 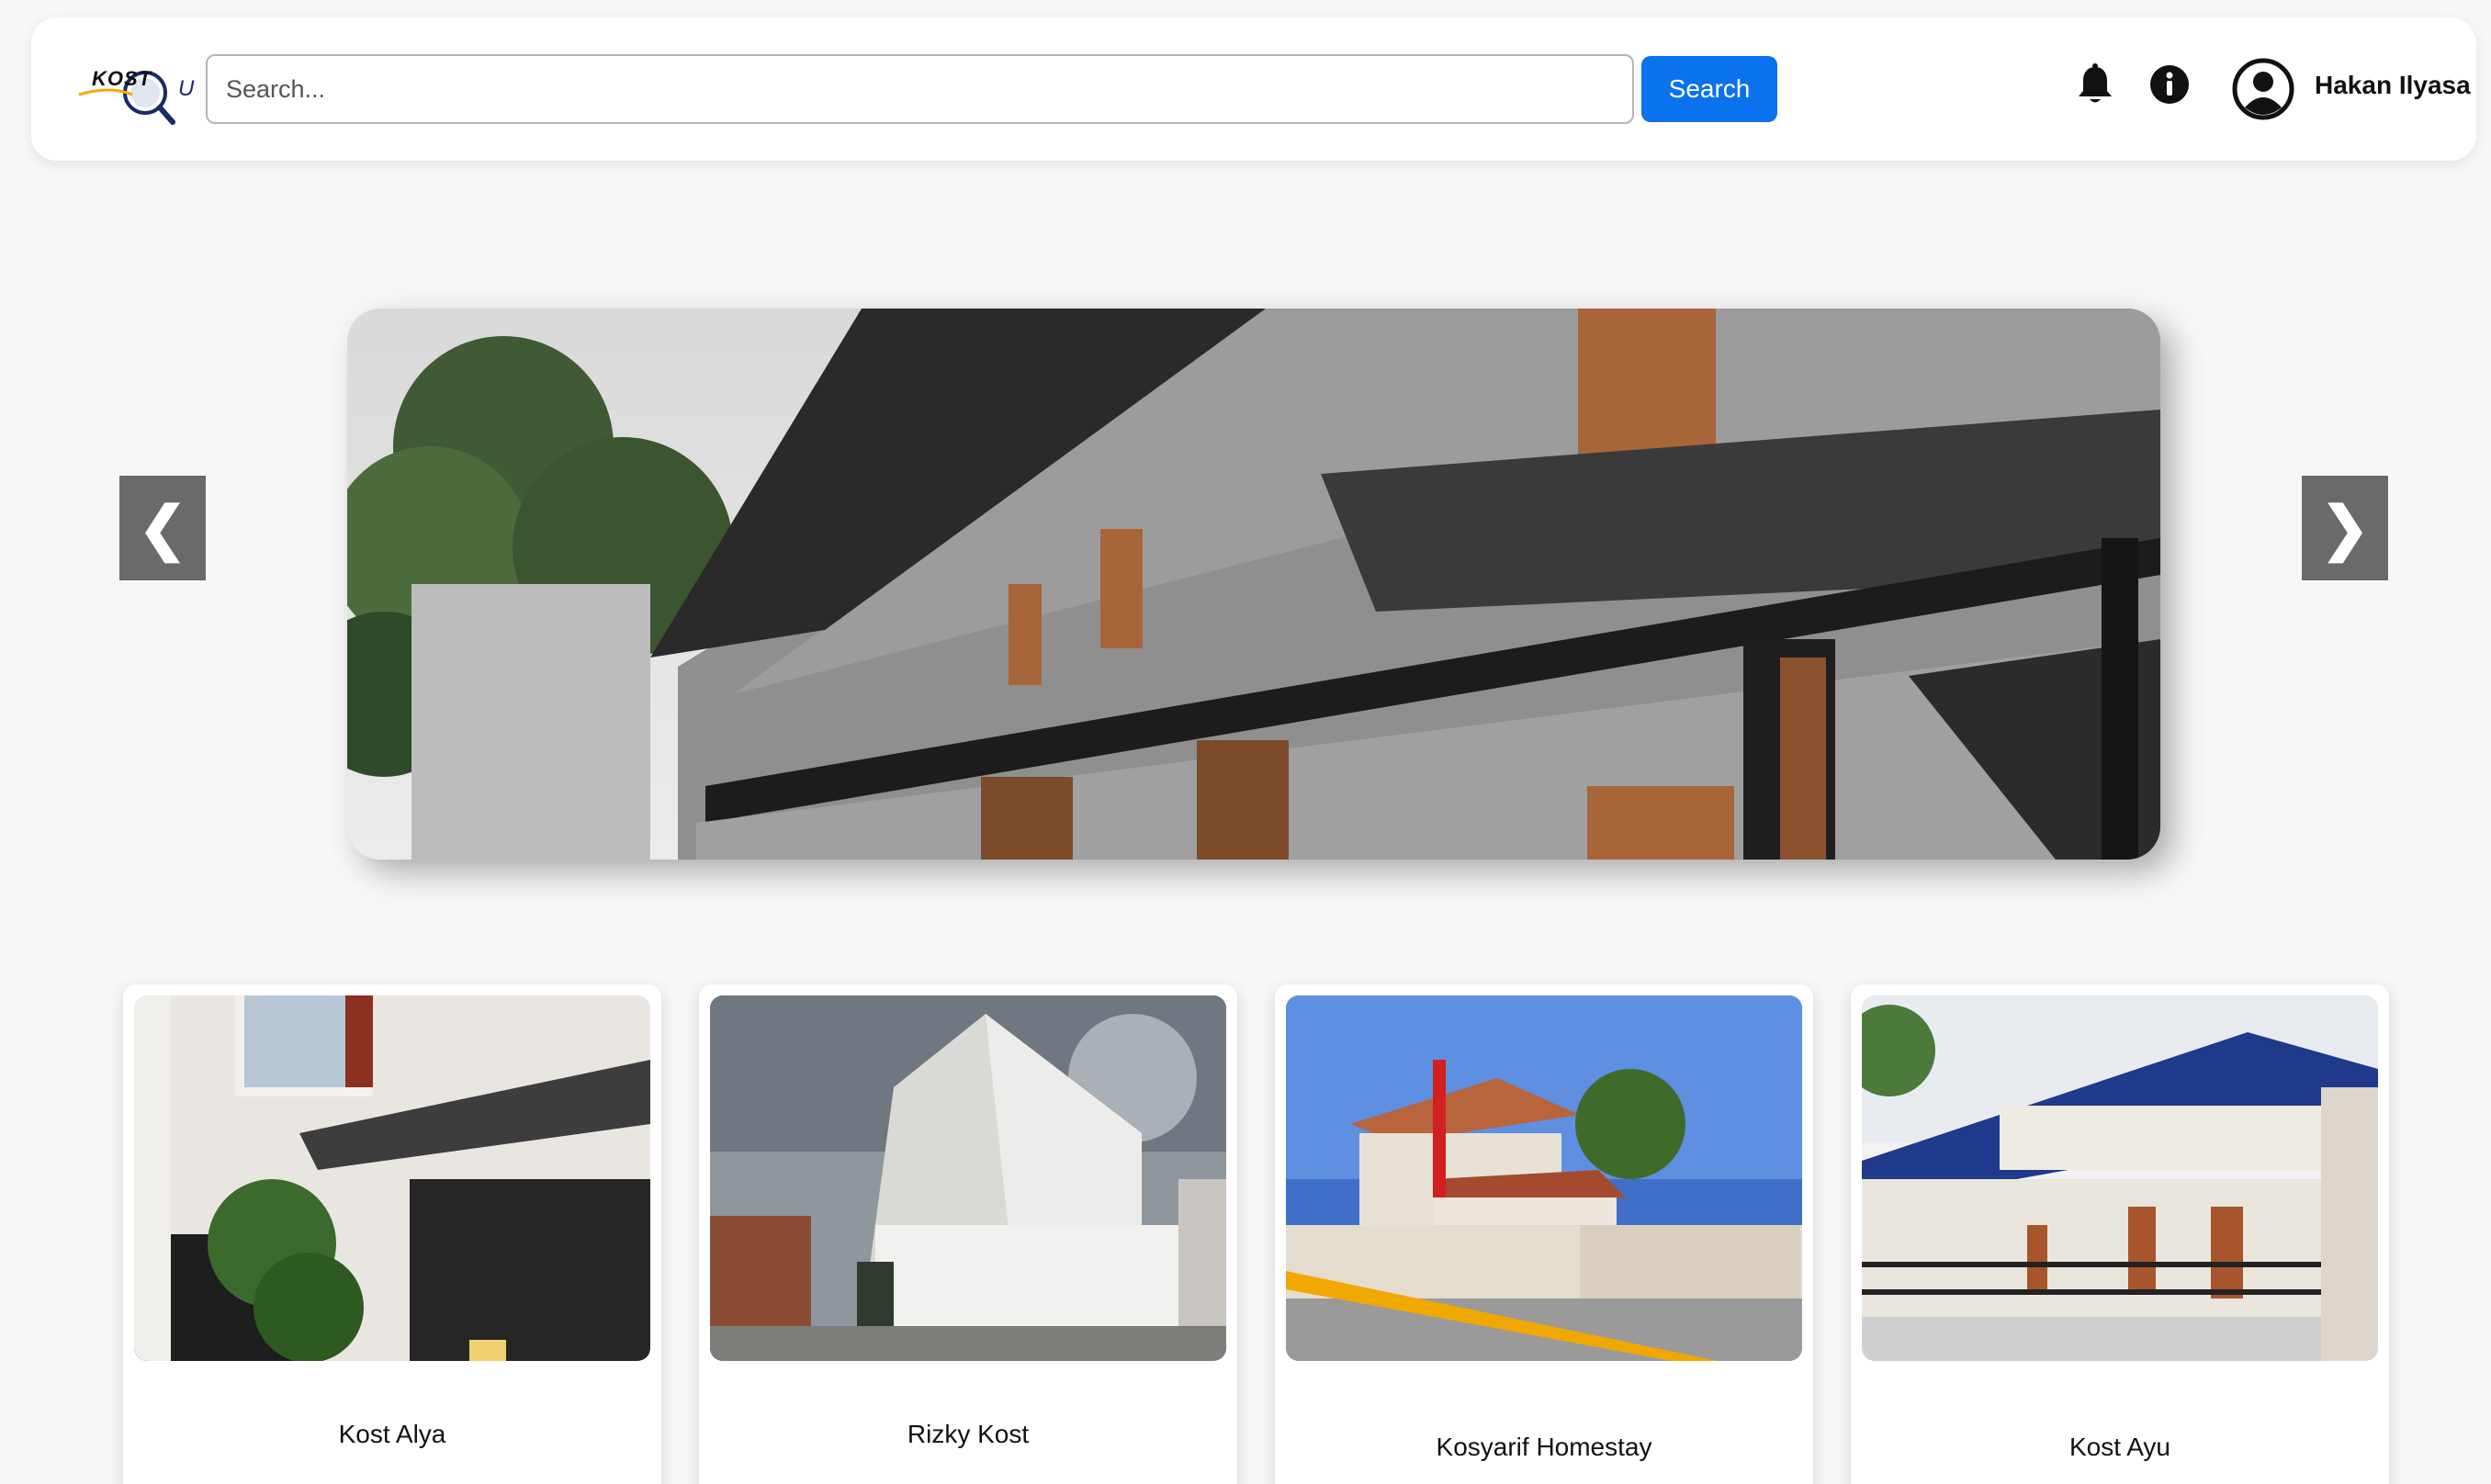 What do you see at coordinates (186, 89) in the screenshot?
I see `logo-suffix: U` at bounding box center [186, 89].